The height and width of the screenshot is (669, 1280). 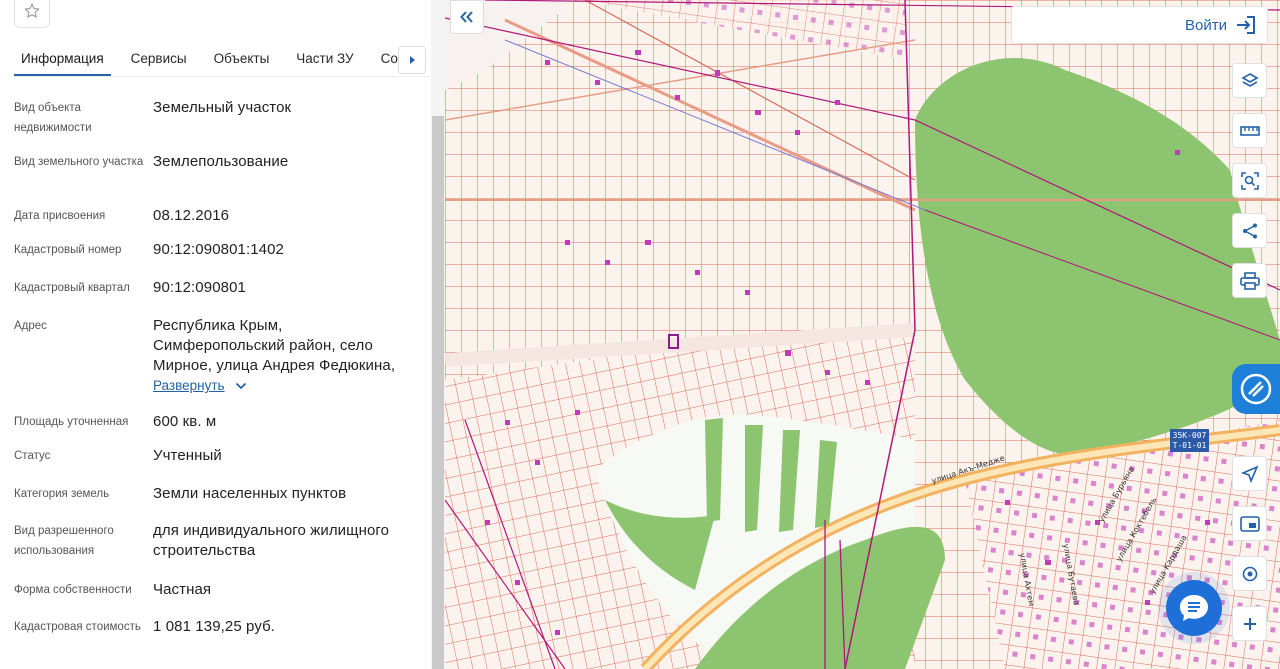 I want to click on zoom-in-button, so click(x=1249, y=623).